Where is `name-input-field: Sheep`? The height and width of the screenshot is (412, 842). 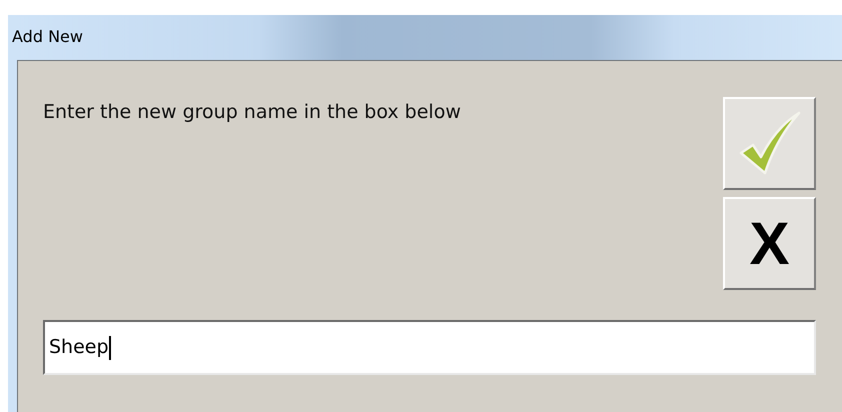 name-input-field: Sheep is located at coordinates (429, 347).